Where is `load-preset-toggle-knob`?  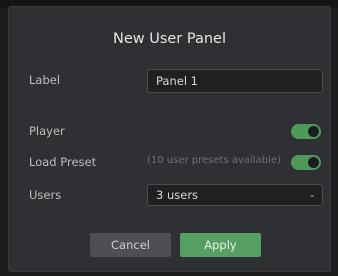
load-preset-toggle-knob is located at coordinates (313, 162).